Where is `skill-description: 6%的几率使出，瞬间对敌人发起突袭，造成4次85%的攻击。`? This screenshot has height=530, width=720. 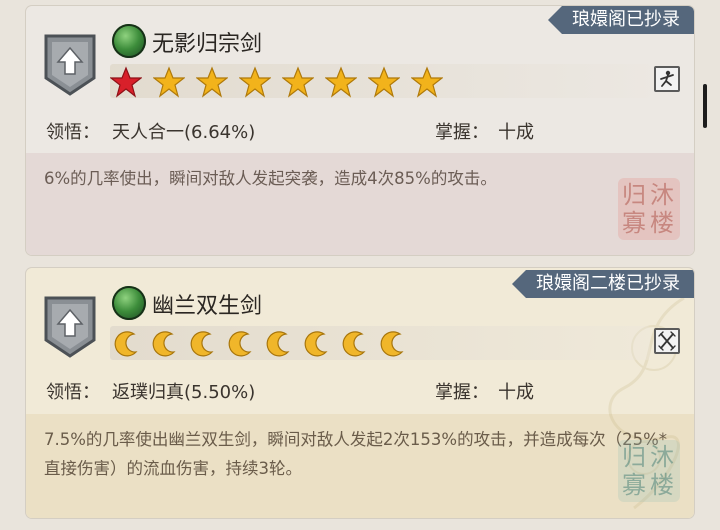
skill-description: 6%的几率使出，瞬间对敌人发起突袭，造成4次85%的攻击。 is located at coordinates (270, 178).